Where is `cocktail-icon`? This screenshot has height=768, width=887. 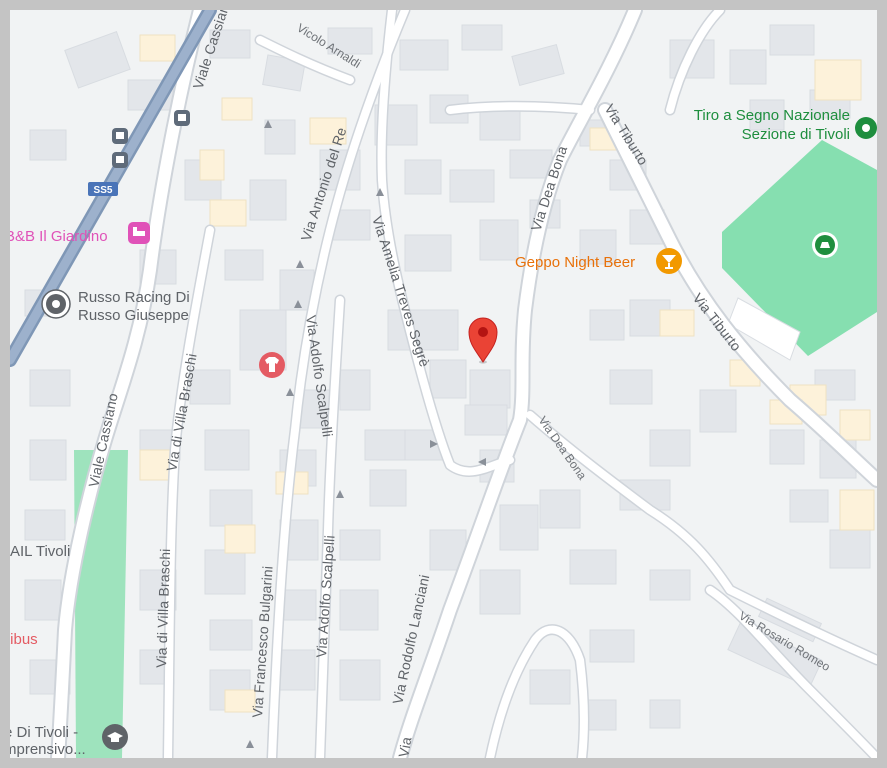
cocktail-icon is located at coordinates (669, 261).